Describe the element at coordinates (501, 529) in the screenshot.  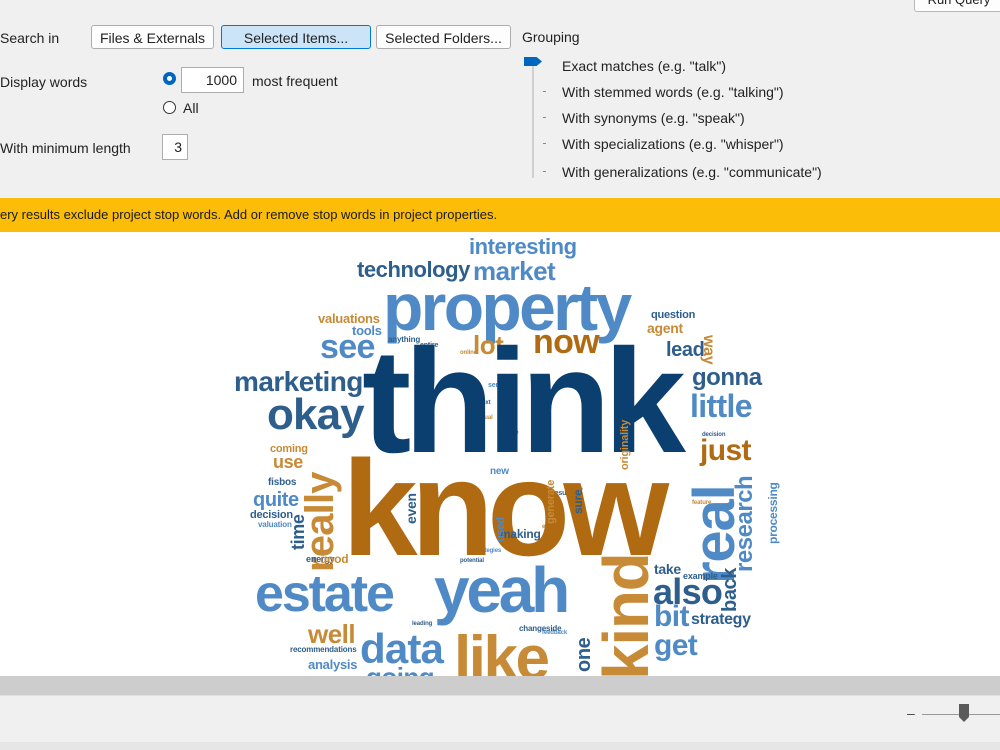
I see `cloud-word: used` at that location.